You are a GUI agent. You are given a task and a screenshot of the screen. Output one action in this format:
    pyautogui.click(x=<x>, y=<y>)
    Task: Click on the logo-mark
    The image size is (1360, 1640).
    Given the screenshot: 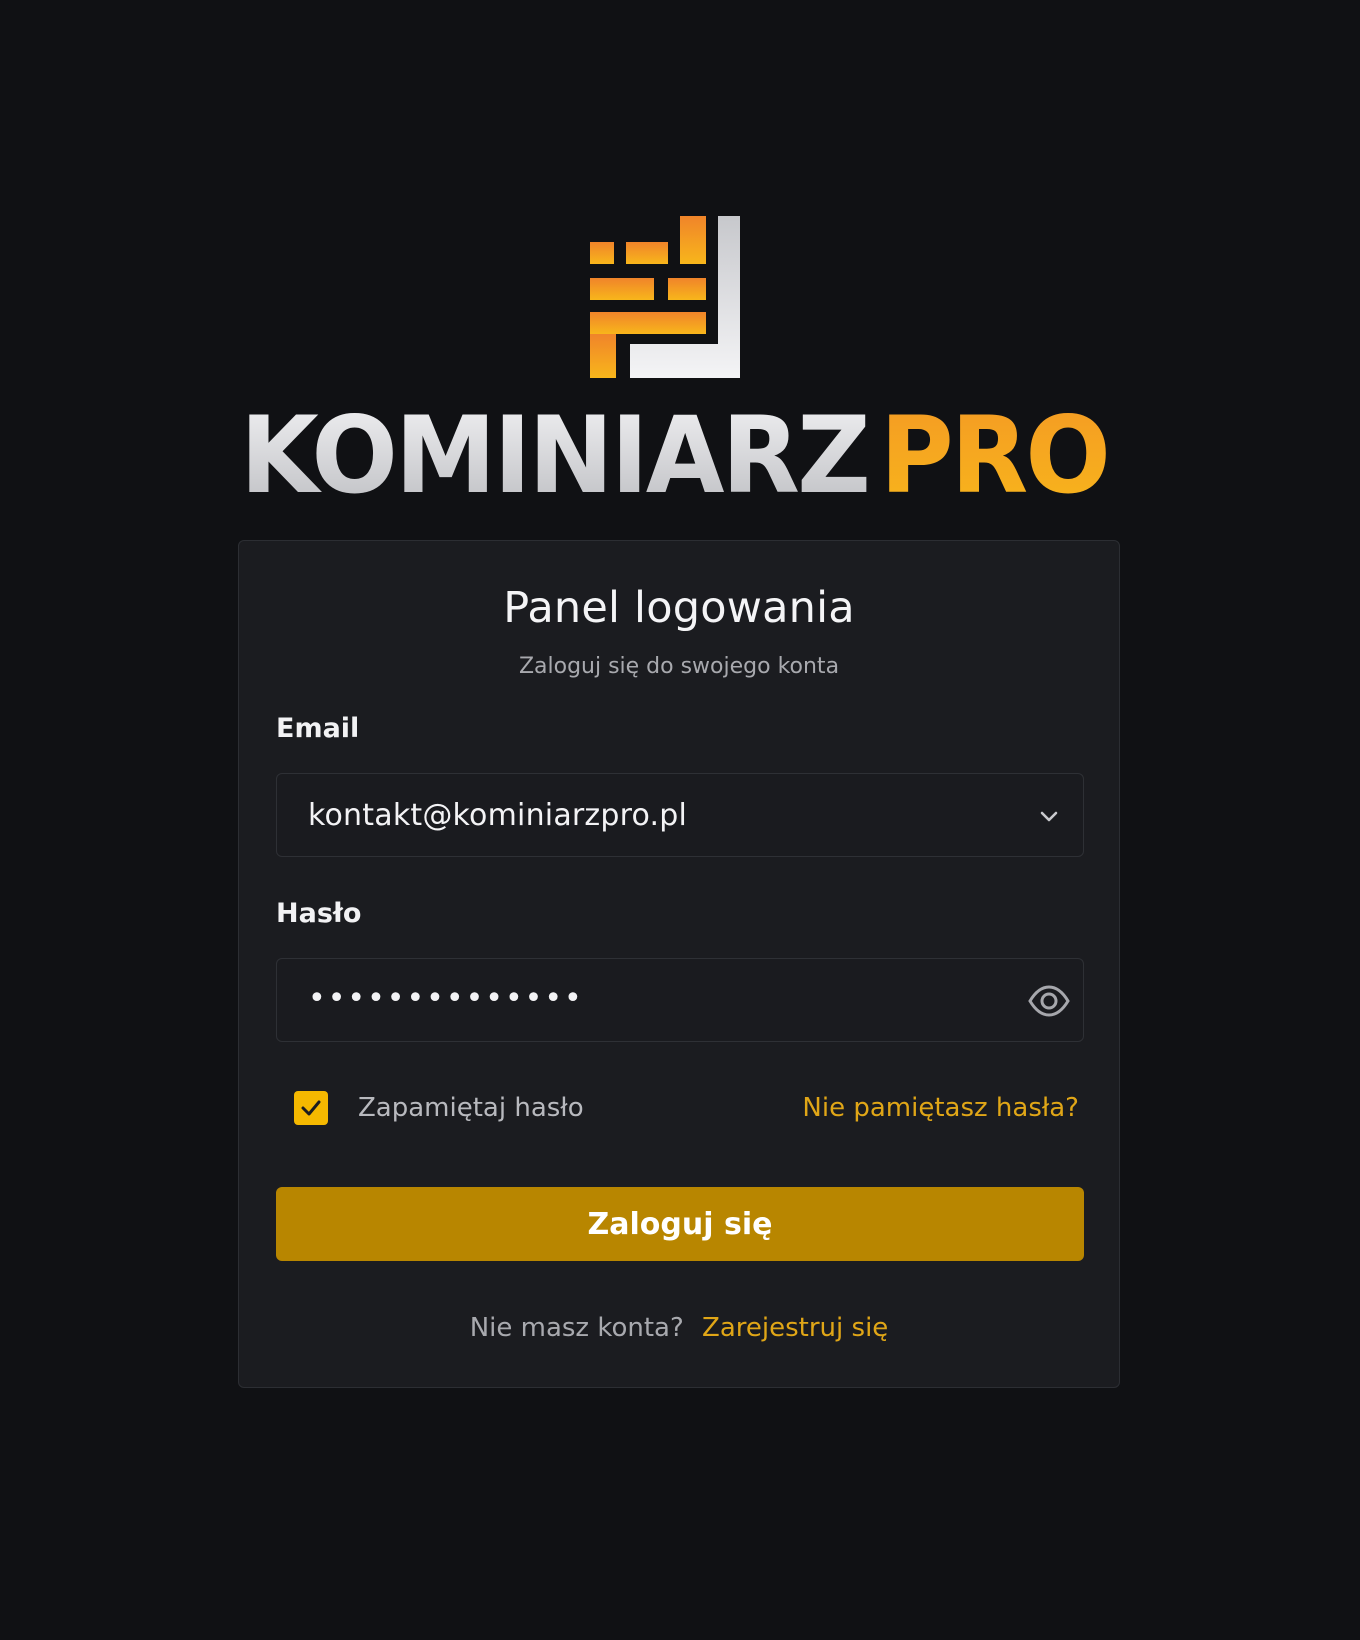 What is the action you would take?
    pyautogui.click(x=665, y=297)
    